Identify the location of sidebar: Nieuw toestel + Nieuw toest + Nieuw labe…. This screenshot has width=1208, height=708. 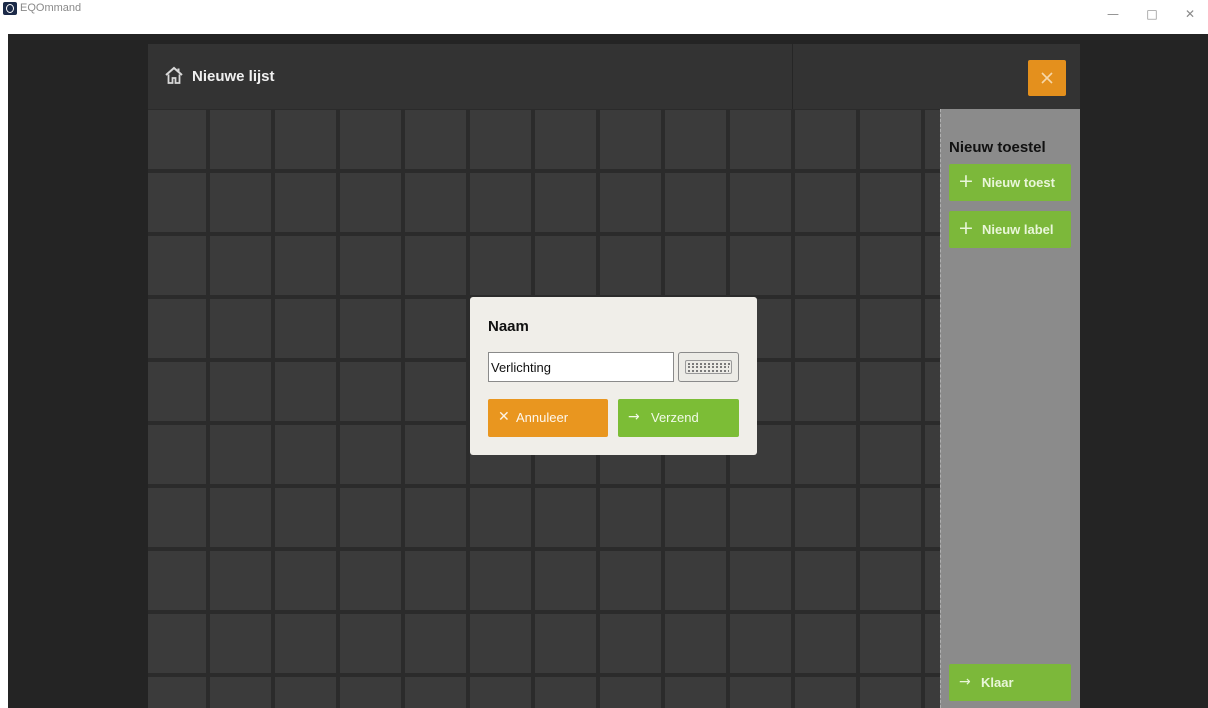
(1010, 408).